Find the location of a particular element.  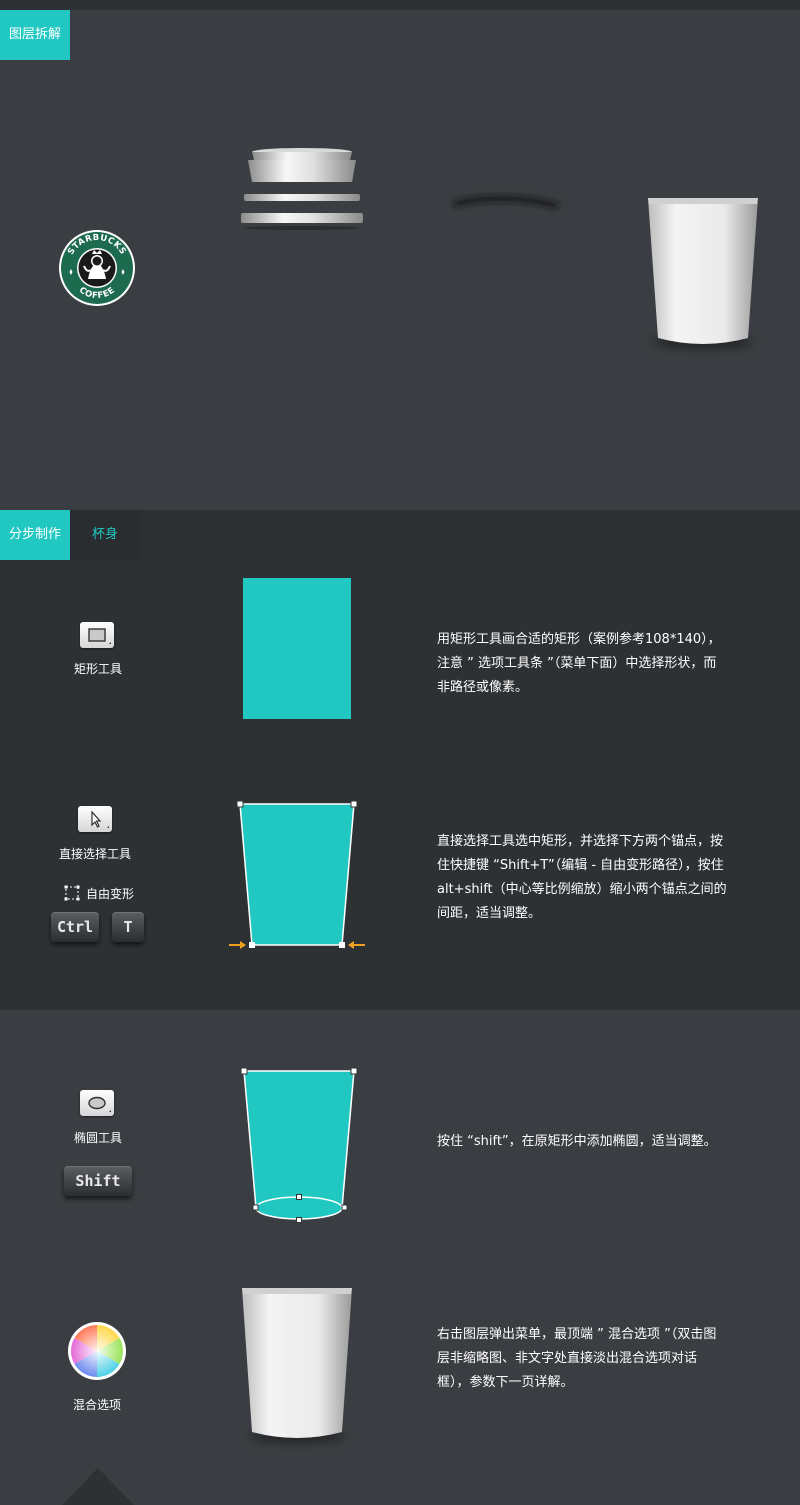

ctrl-key: Ctrl is located at coordinates (75, 927).